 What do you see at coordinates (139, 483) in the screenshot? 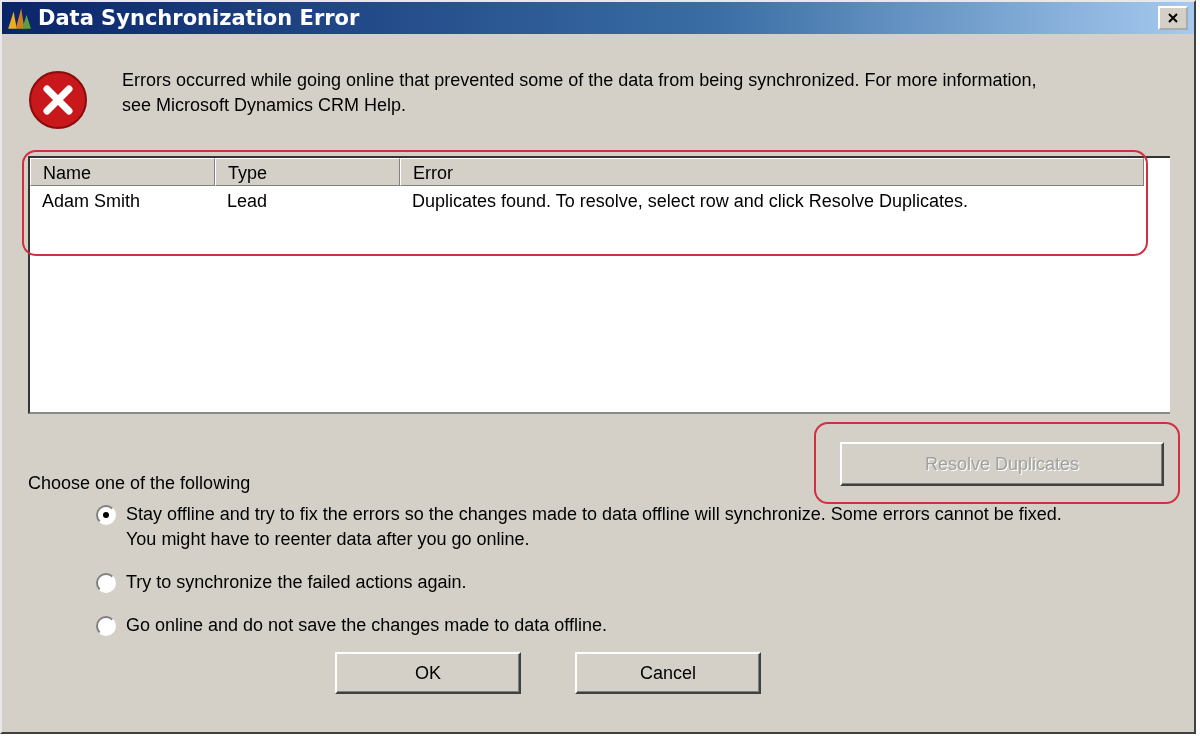
I see `prompt-label: Choose one of the following` at bounding box center [139, 483].